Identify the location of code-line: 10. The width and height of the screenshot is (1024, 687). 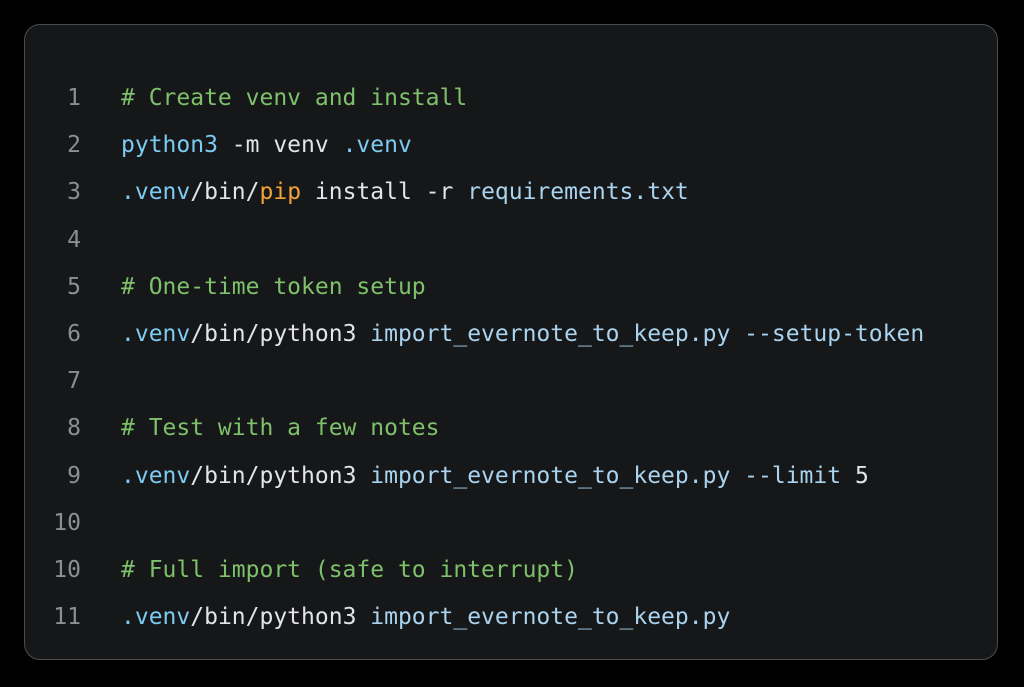
(511, 523).